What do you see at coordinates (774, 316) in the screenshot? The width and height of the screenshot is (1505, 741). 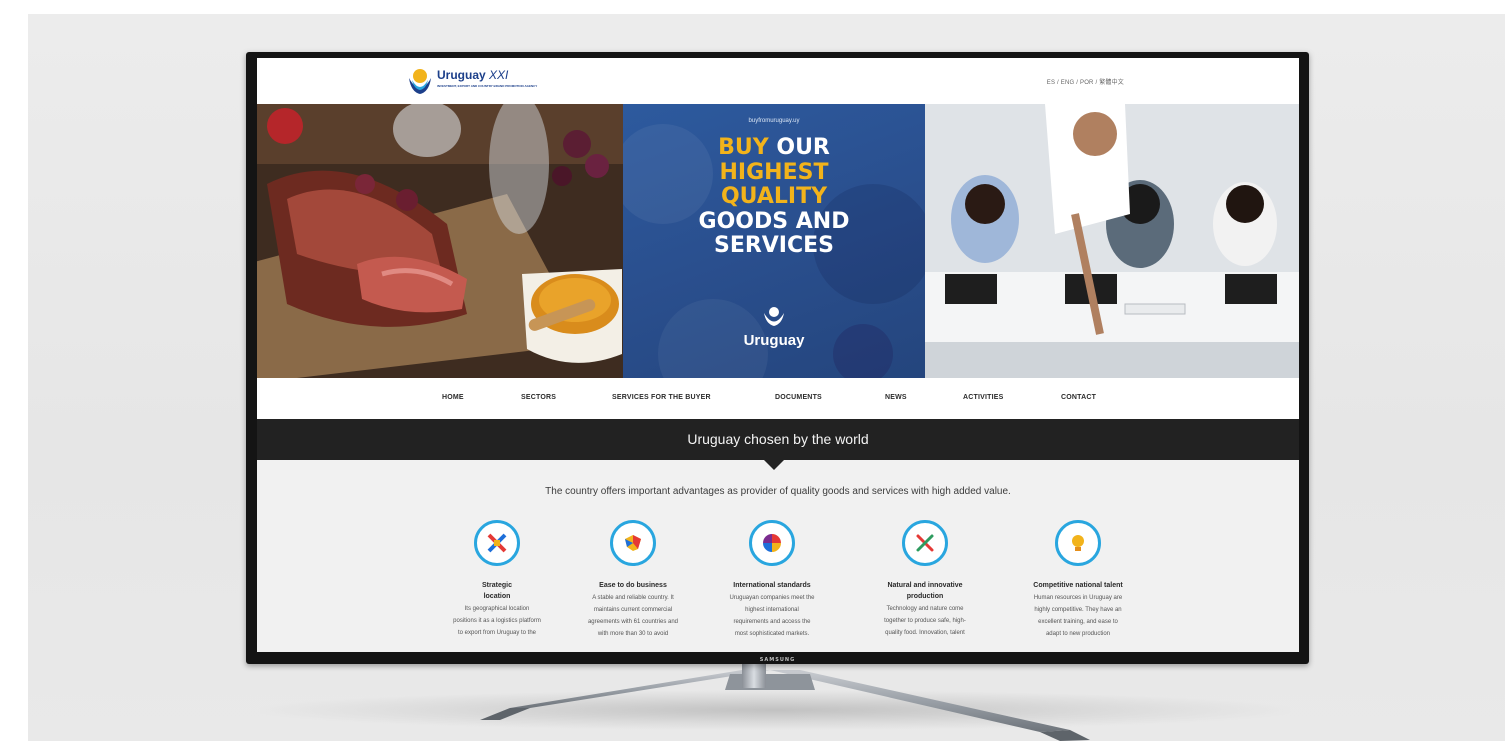 I see `uruguay-brand-icon` at bounding box center [774, 316].